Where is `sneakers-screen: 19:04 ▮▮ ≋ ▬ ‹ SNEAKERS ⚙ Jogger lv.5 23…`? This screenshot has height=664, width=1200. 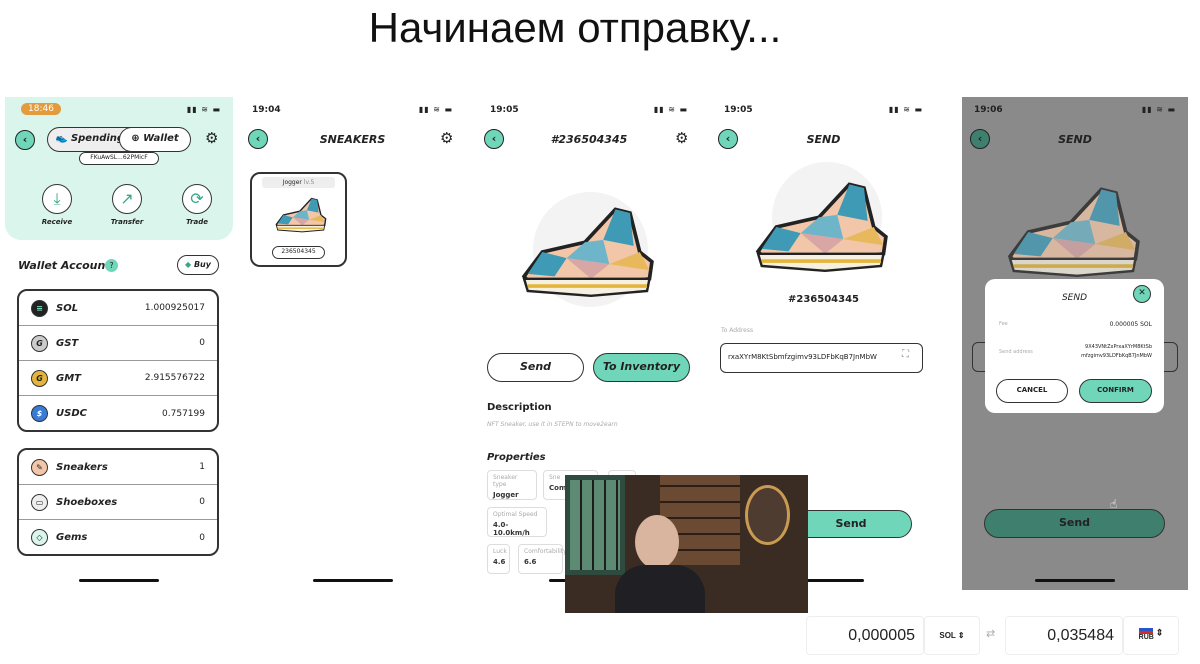
sneakers-screen: 19:04 ▮▮ ≋ ▬ ‹ SNEAKERS ⚙ Jogger lv.5 23… is located at coordinates (352, 343).